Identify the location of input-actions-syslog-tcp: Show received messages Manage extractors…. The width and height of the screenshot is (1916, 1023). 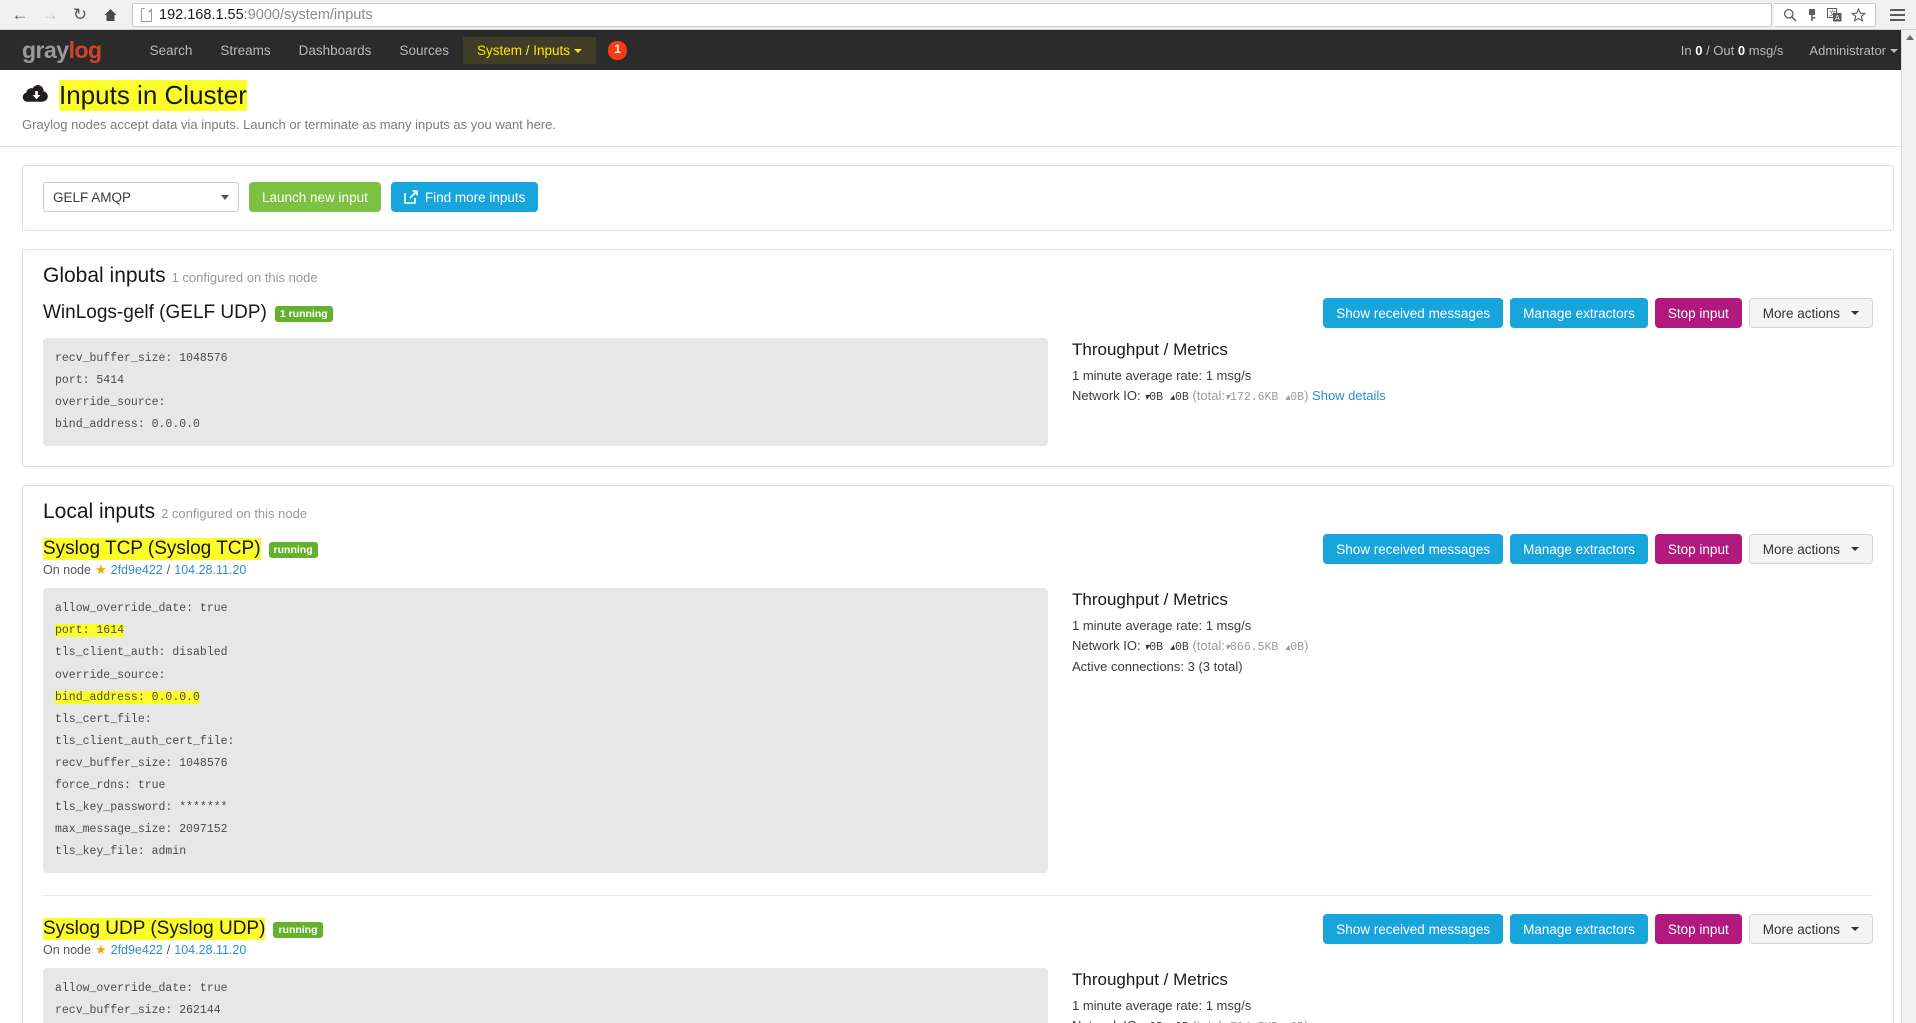
(1598, 549).